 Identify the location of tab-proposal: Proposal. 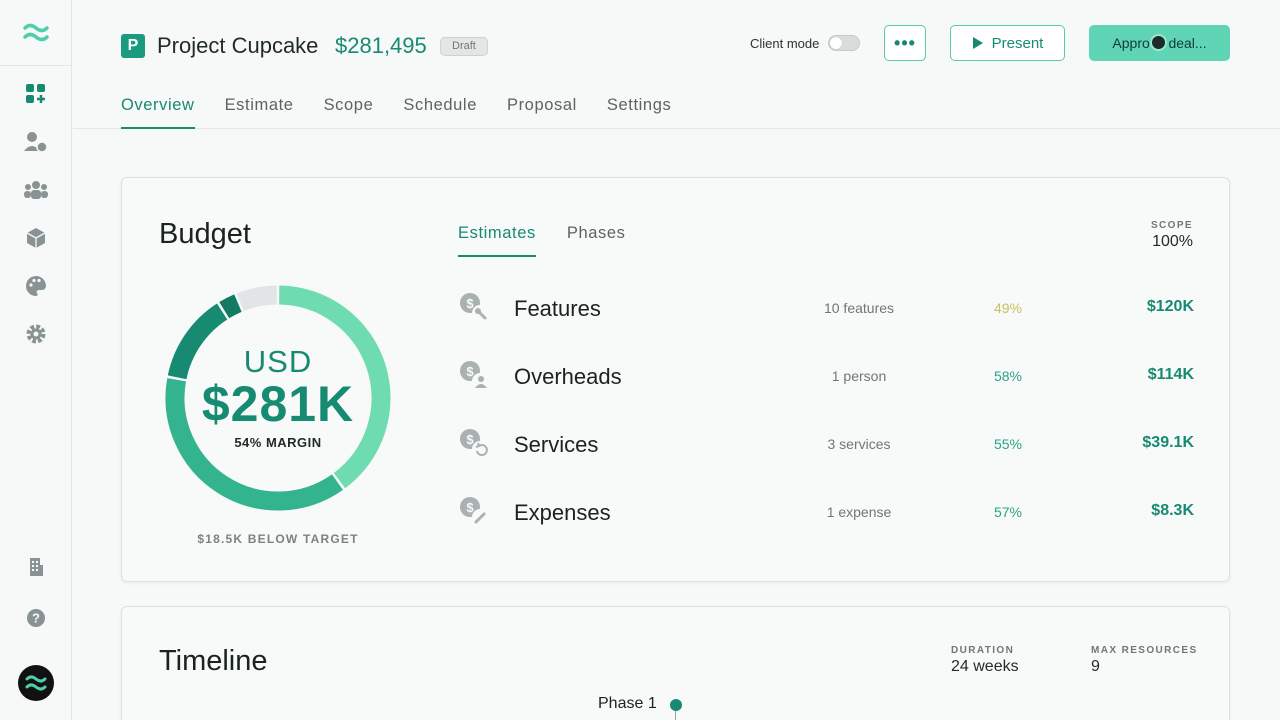
(542, 112).